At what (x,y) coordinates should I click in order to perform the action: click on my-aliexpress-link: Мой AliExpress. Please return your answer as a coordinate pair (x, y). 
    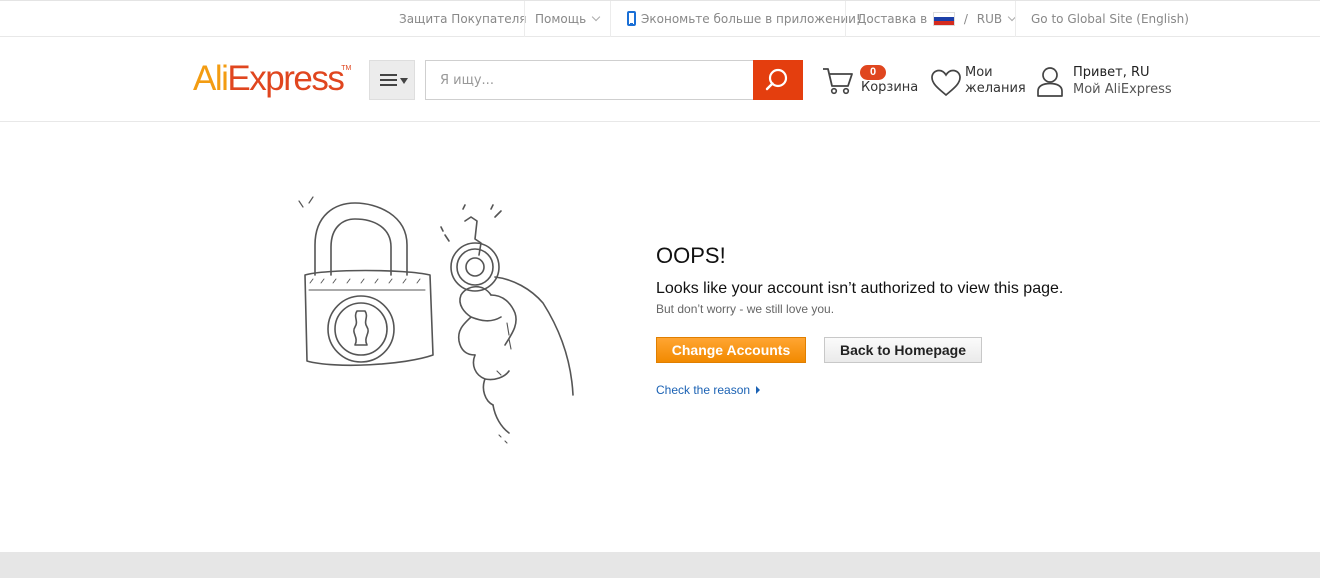
    Looking at the image, I should click on (1122, 89).